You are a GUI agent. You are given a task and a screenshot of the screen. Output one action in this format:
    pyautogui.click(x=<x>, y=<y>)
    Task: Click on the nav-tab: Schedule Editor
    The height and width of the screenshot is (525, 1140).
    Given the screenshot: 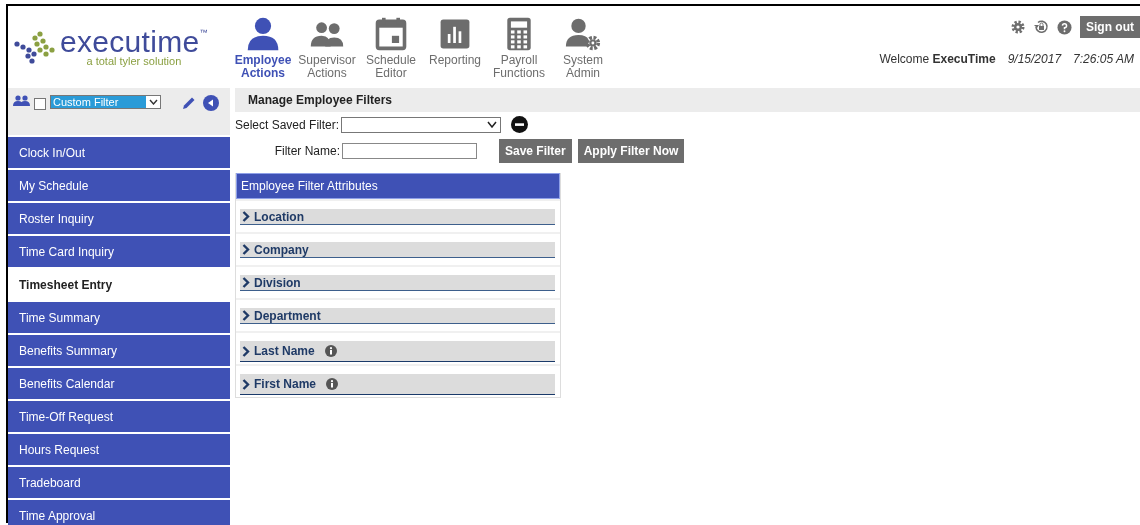 What is the action you would take?
    pyautogui.click(x=391, y=52)
    